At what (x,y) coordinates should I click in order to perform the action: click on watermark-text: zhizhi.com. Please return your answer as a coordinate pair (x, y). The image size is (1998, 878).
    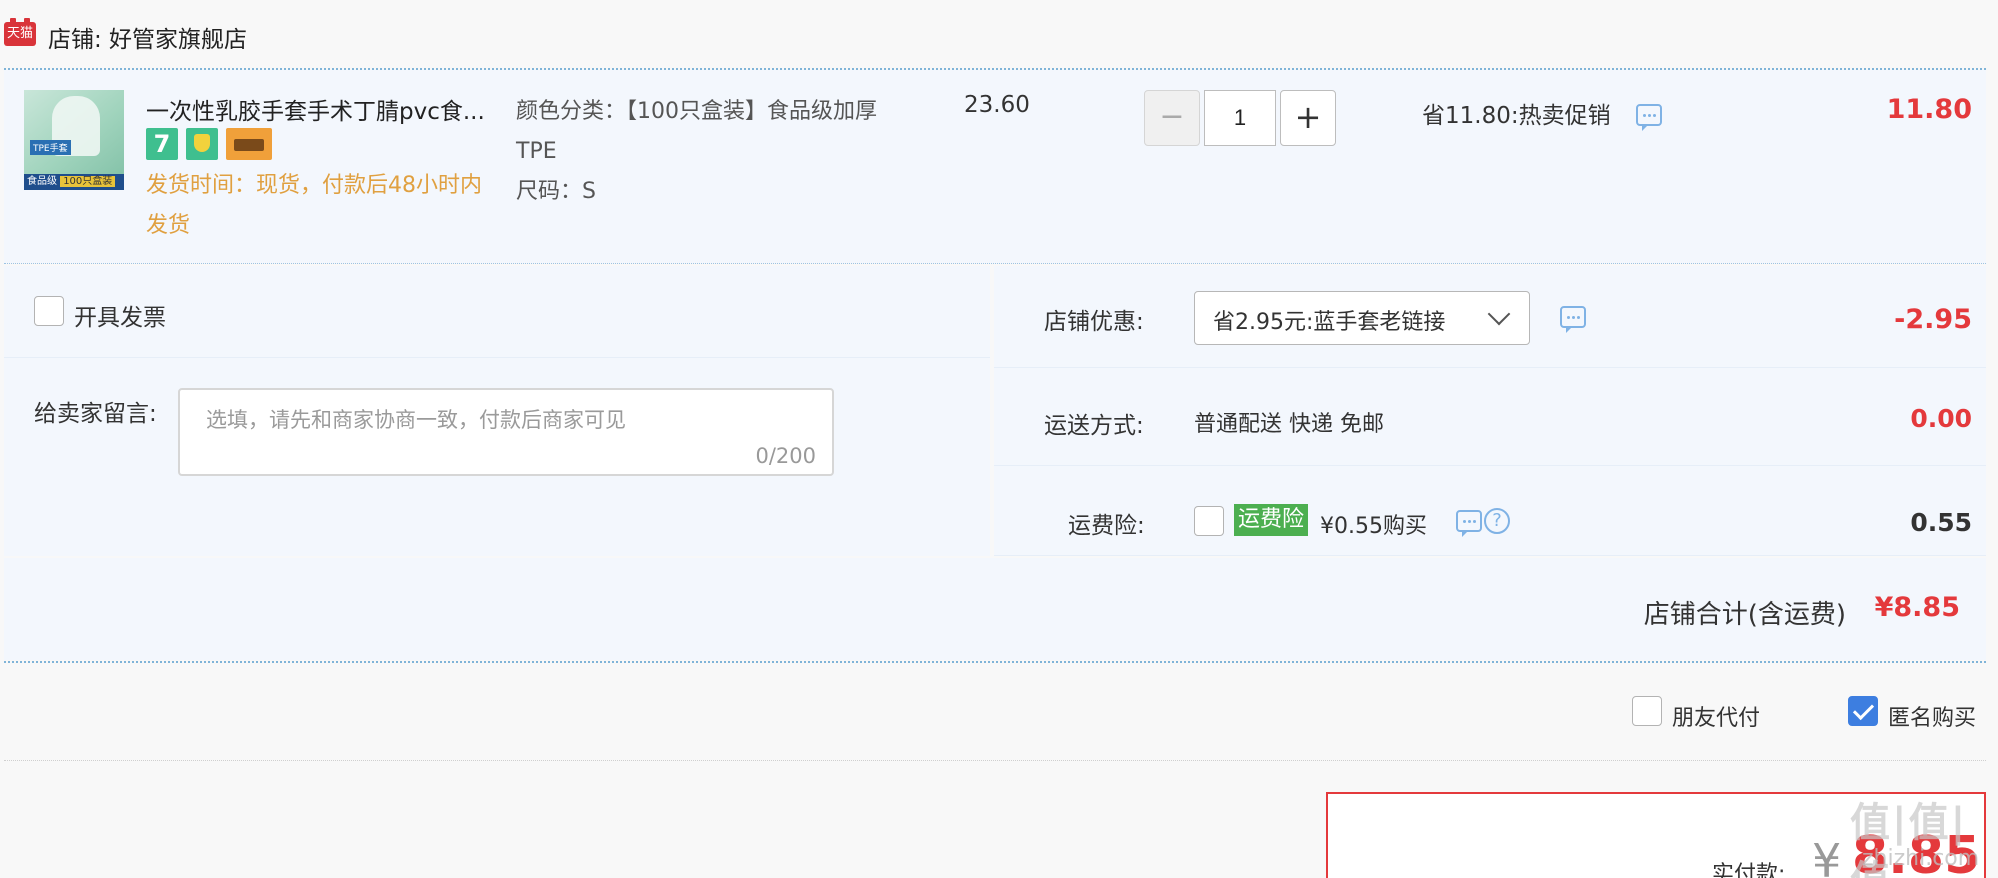
    Looking at the image, I should click on (1921, 858).